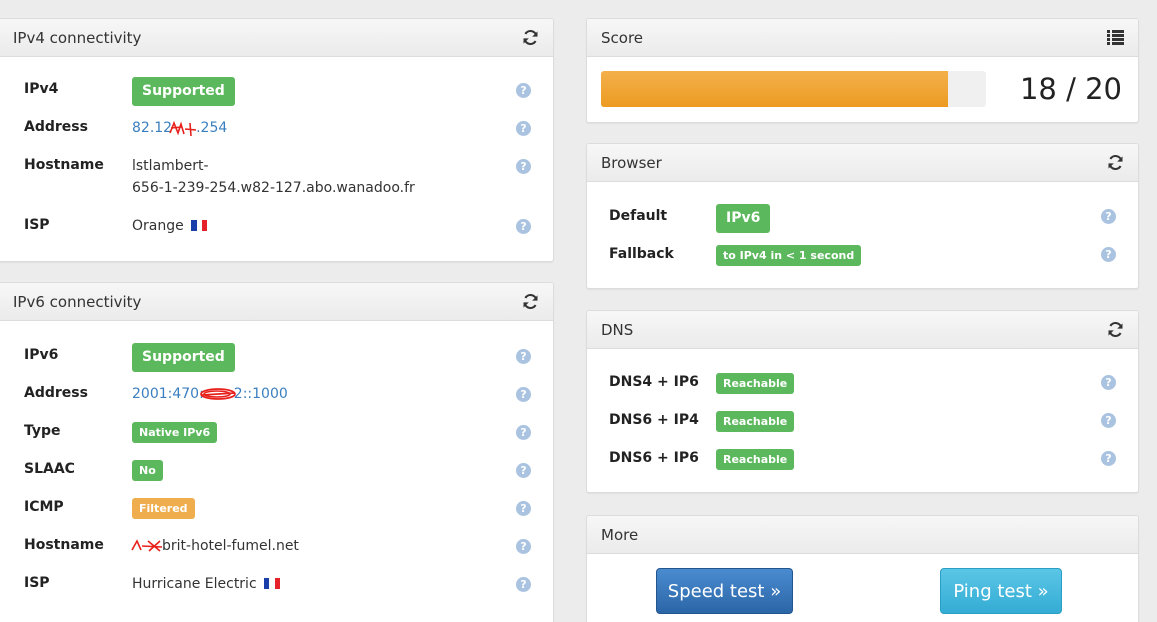  Describe the element at coordinates (654, 382) in the screenshot. I see `dns-row-label: DNS4 + IP6` at that location.